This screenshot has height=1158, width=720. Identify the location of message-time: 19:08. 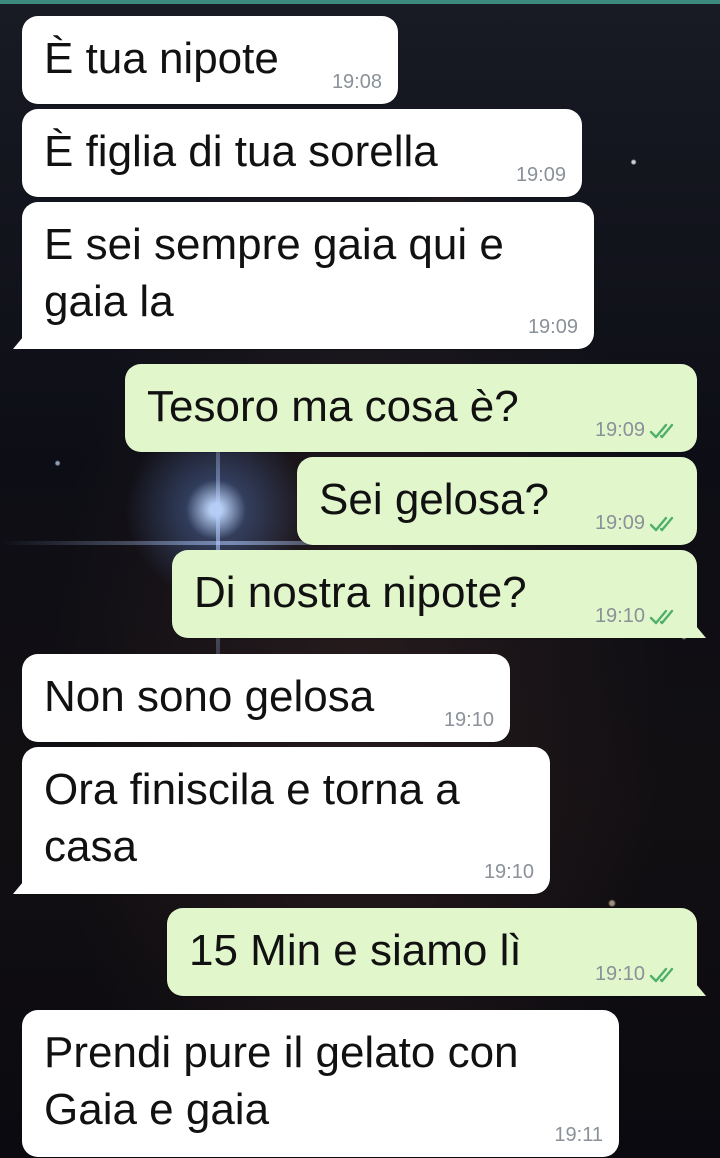
(356, 82).